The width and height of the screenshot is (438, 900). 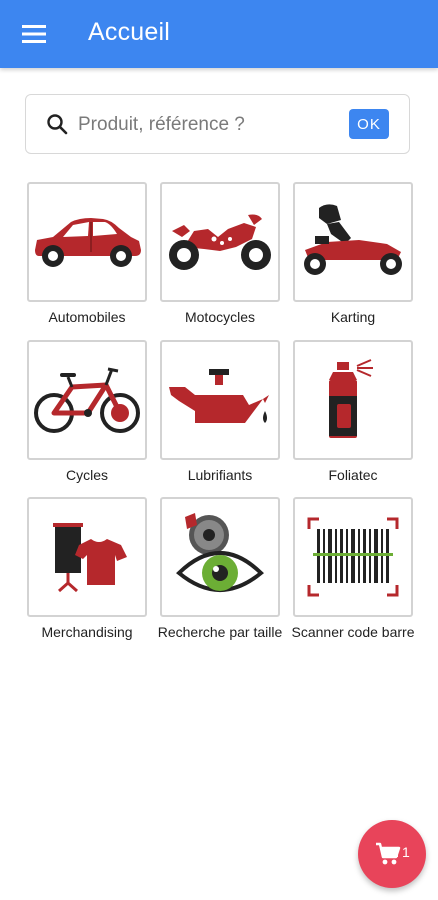 What do you see at coordinates (87, 317) in the screenshot?
I see `category-label: Automobiles` at bounding box center [87, 317].